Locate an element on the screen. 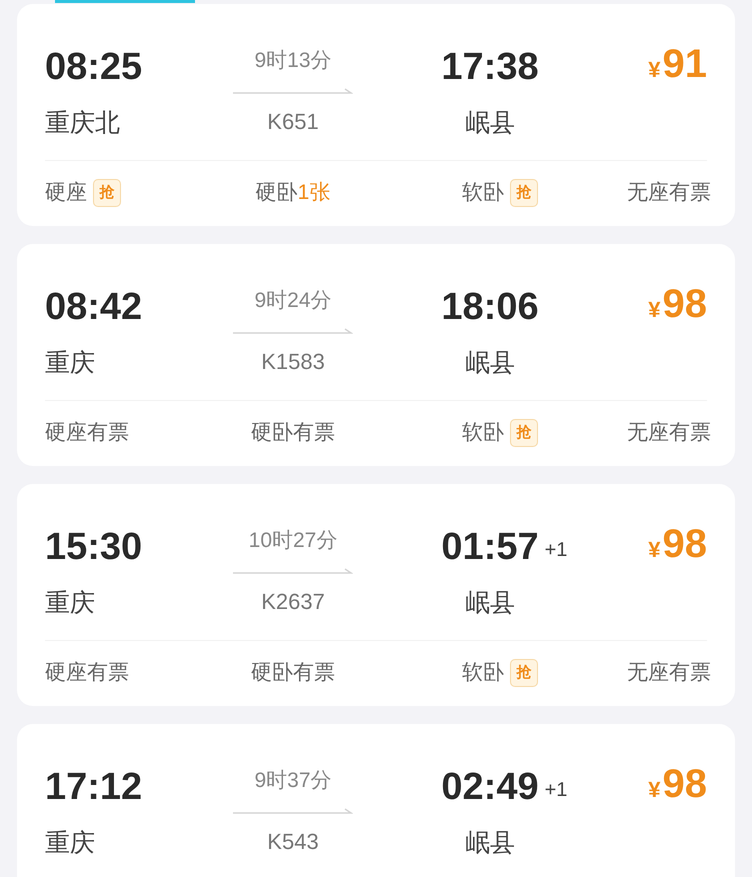  seat-label: 硬座 is located at coordinates (66, 193).